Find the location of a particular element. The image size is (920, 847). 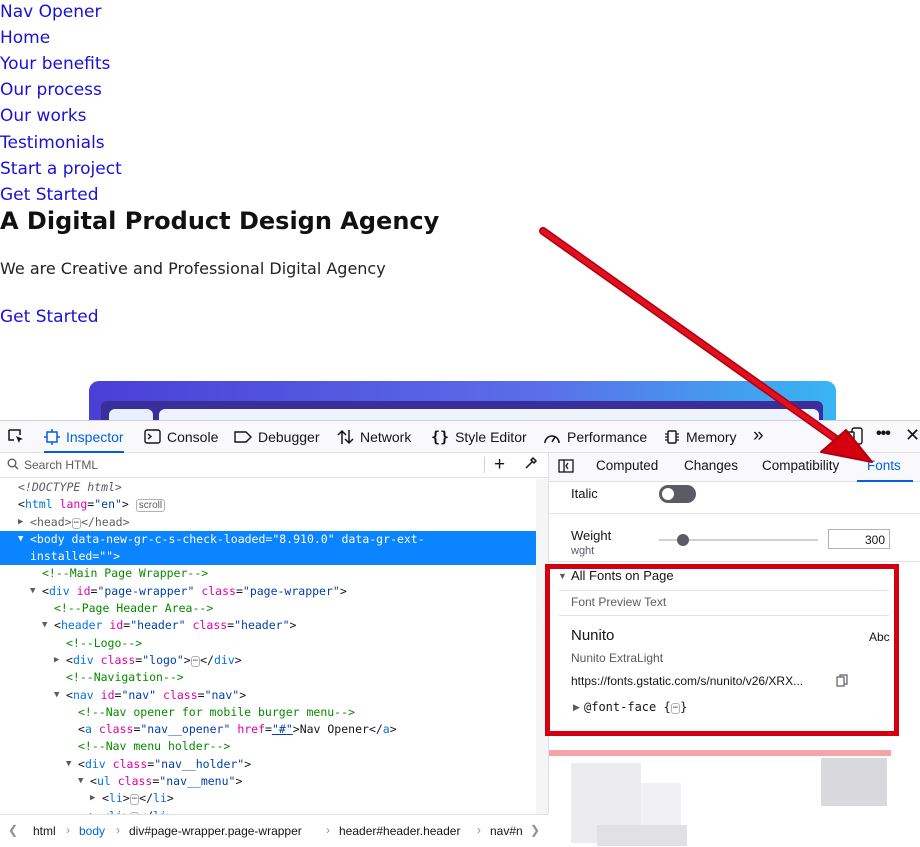

search-input: Search HTML is located at coordinates (61, 465).